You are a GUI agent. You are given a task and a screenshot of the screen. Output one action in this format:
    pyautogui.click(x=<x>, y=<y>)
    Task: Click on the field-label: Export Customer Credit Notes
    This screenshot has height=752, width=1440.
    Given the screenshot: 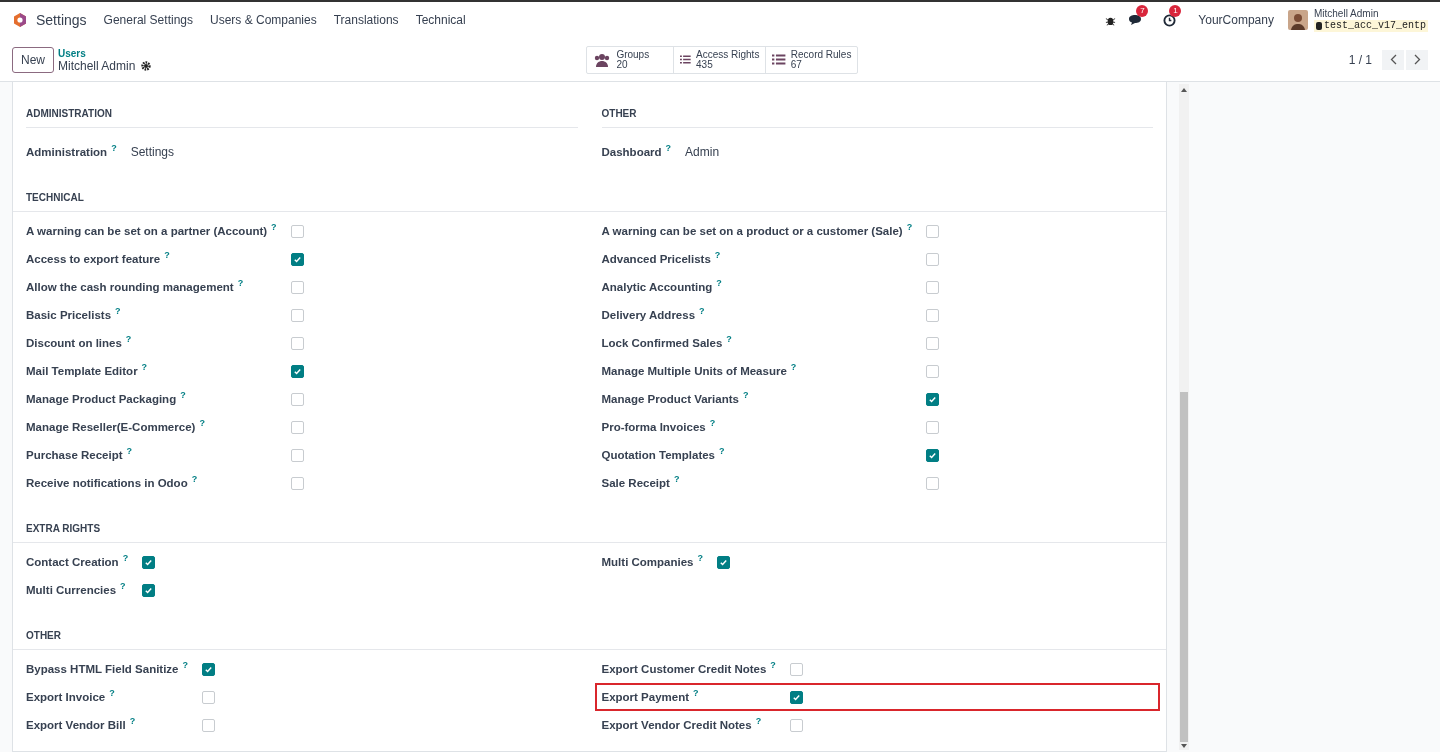 What is the action you would take?
    pyautogui.click(x=684, y=669)
    